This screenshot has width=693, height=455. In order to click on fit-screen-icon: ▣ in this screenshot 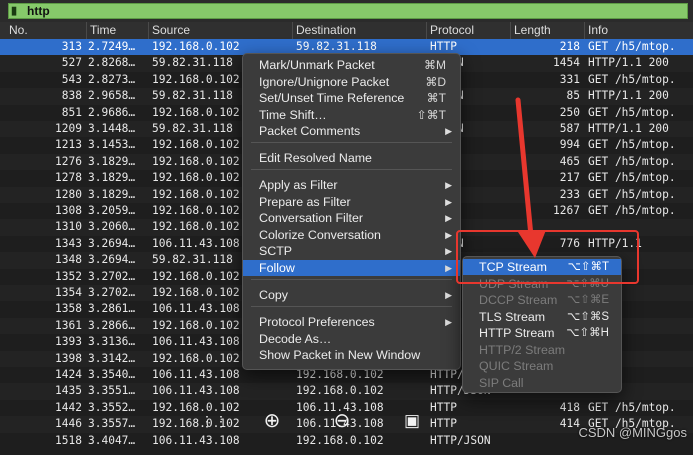, I will do `click(412, 421)`.